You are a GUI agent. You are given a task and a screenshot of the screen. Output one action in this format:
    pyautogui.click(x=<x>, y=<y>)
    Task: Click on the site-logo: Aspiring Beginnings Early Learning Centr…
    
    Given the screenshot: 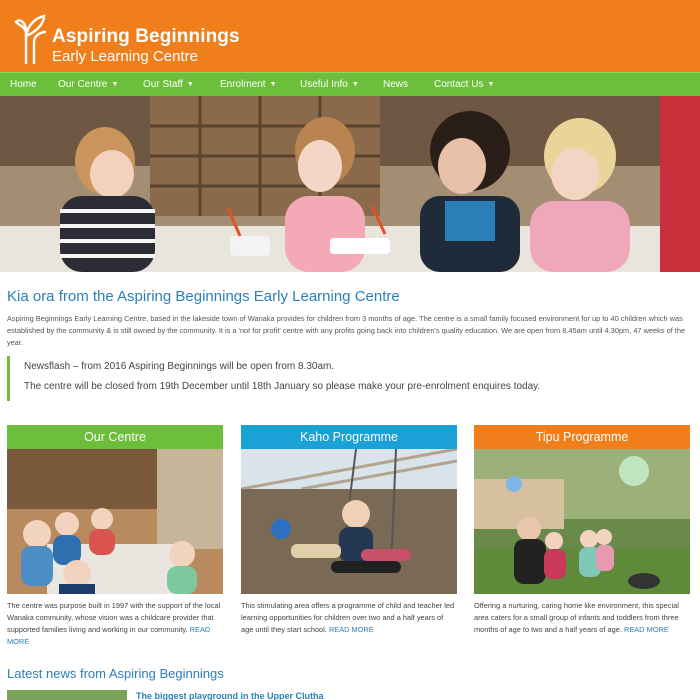 What is the action you would take?
    pyautogui.click(x=127, y=39)
    